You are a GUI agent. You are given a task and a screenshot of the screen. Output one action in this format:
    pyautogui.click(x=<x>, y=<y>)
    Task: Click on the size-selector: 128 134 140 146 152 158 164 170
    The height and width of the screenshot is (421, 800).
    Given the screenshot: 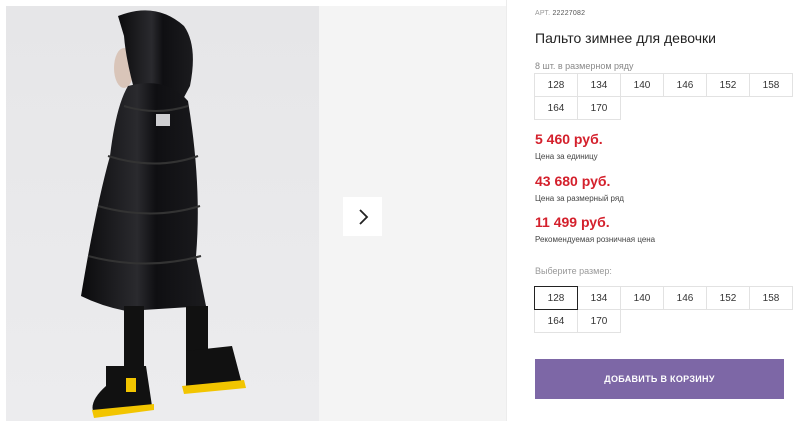 What is the action you would take?
    pyautogui.click(x=663, y=309)
    